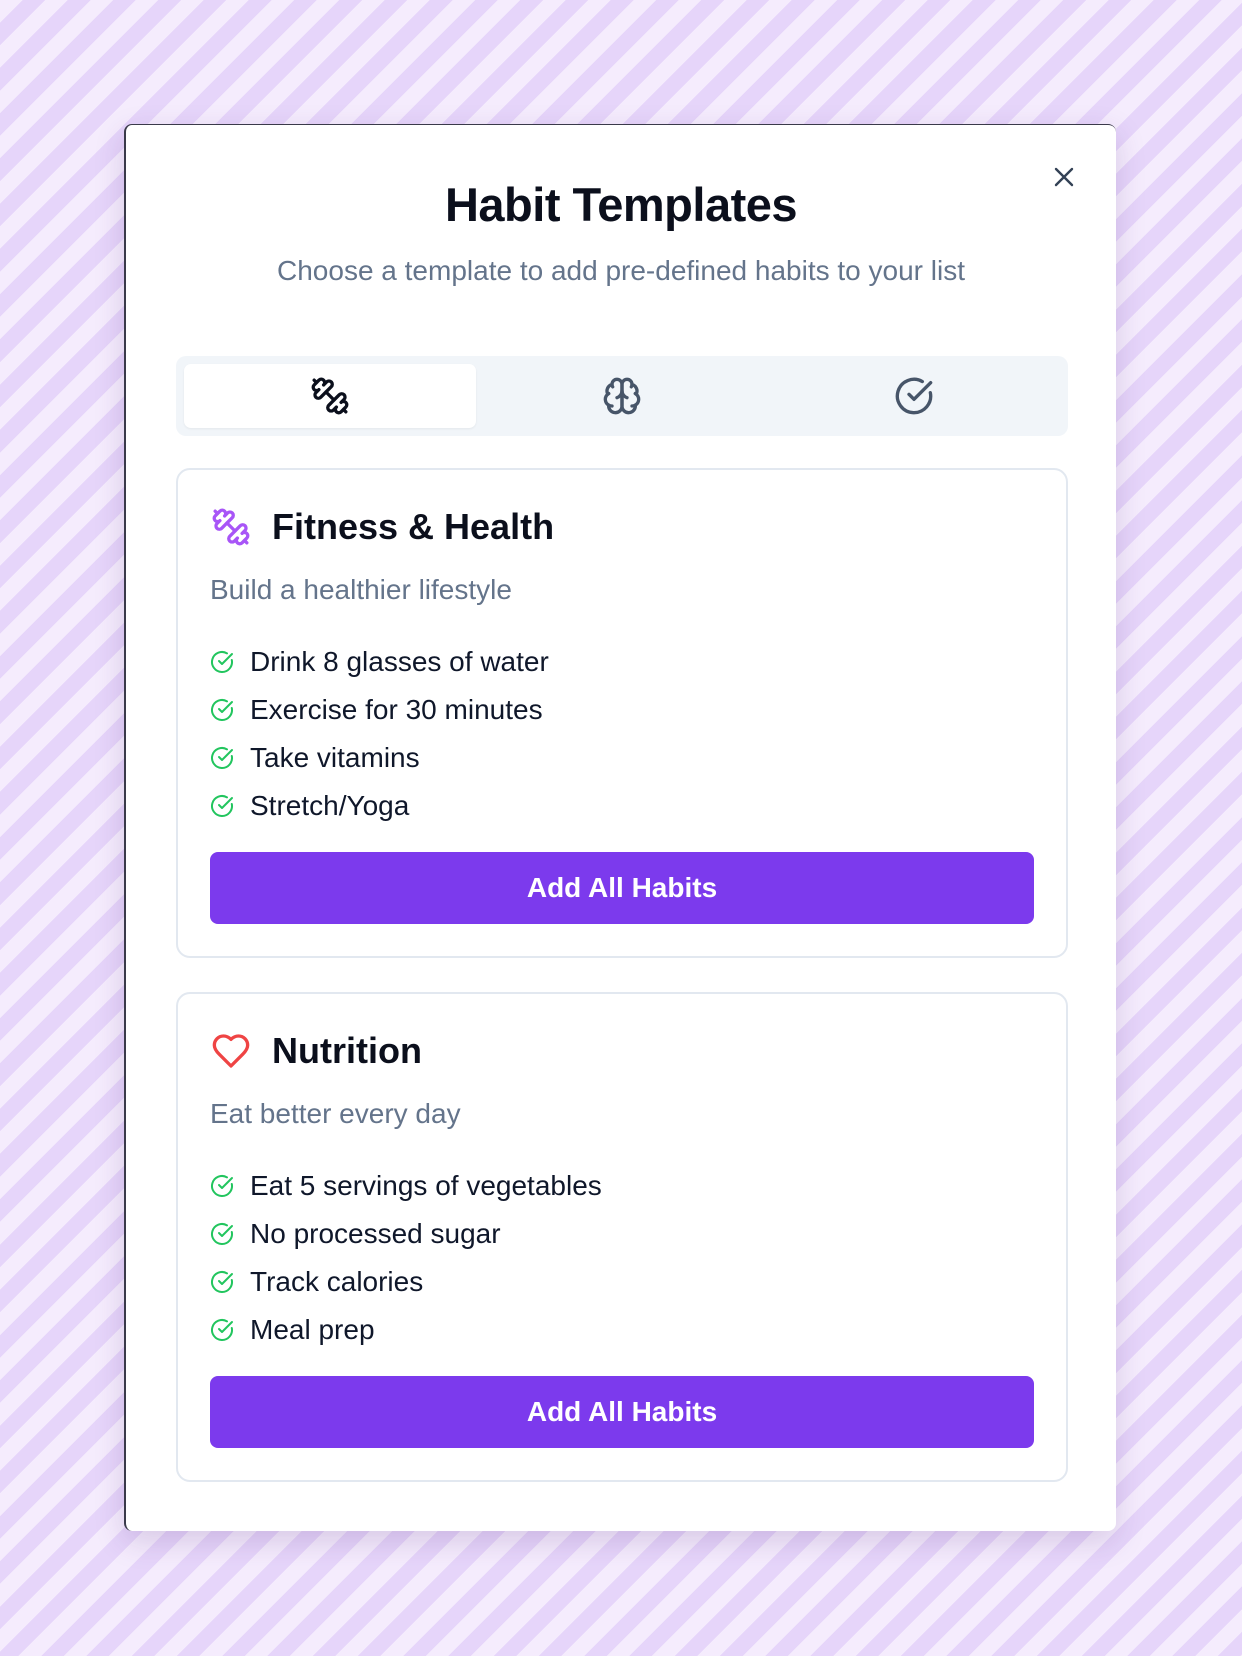 Image resolution: width=1242 pixels, height=1656 pixels. I want to click on template-category-tabs, so click(622, 396).